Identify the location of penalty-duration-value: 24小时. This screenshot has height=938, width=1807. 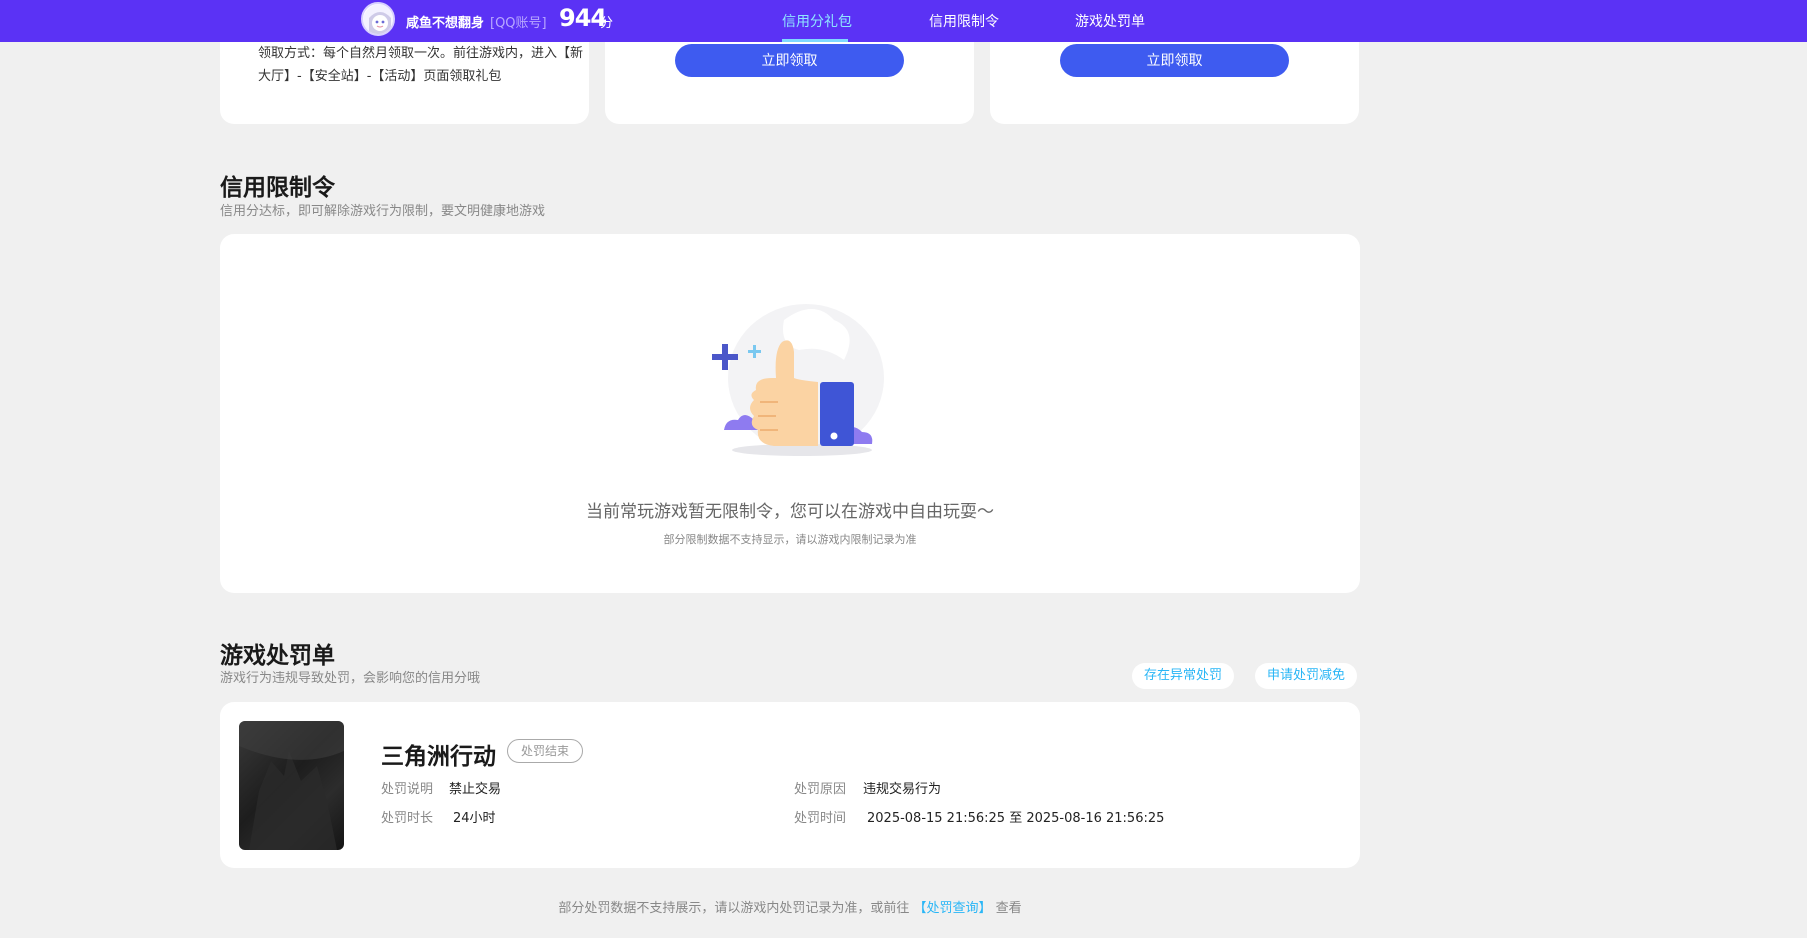
(474, 818).